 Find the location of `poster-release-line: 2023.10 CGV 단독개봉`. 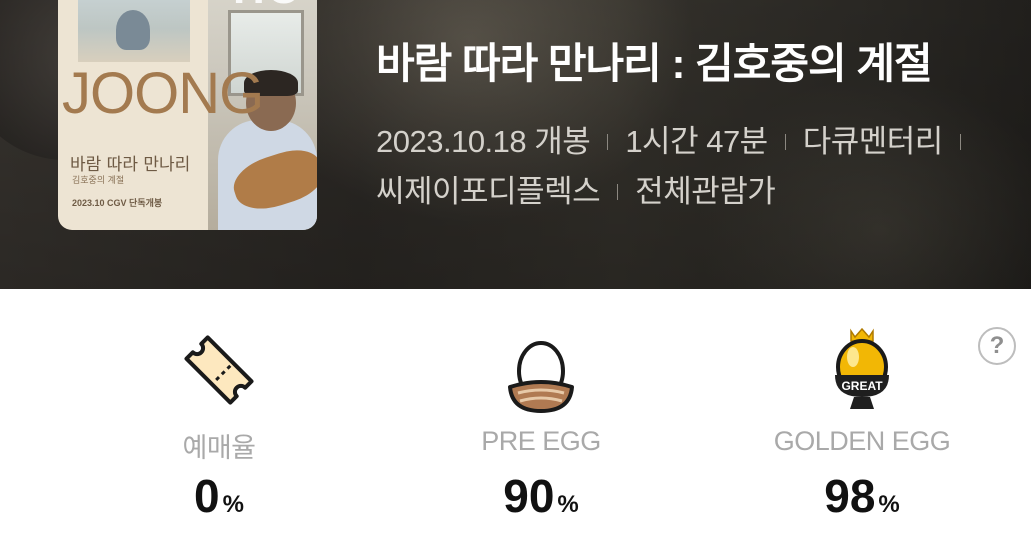

poster-release-line: 2023.10 CGV 단독개봉 is located at coordinates (117, 203).